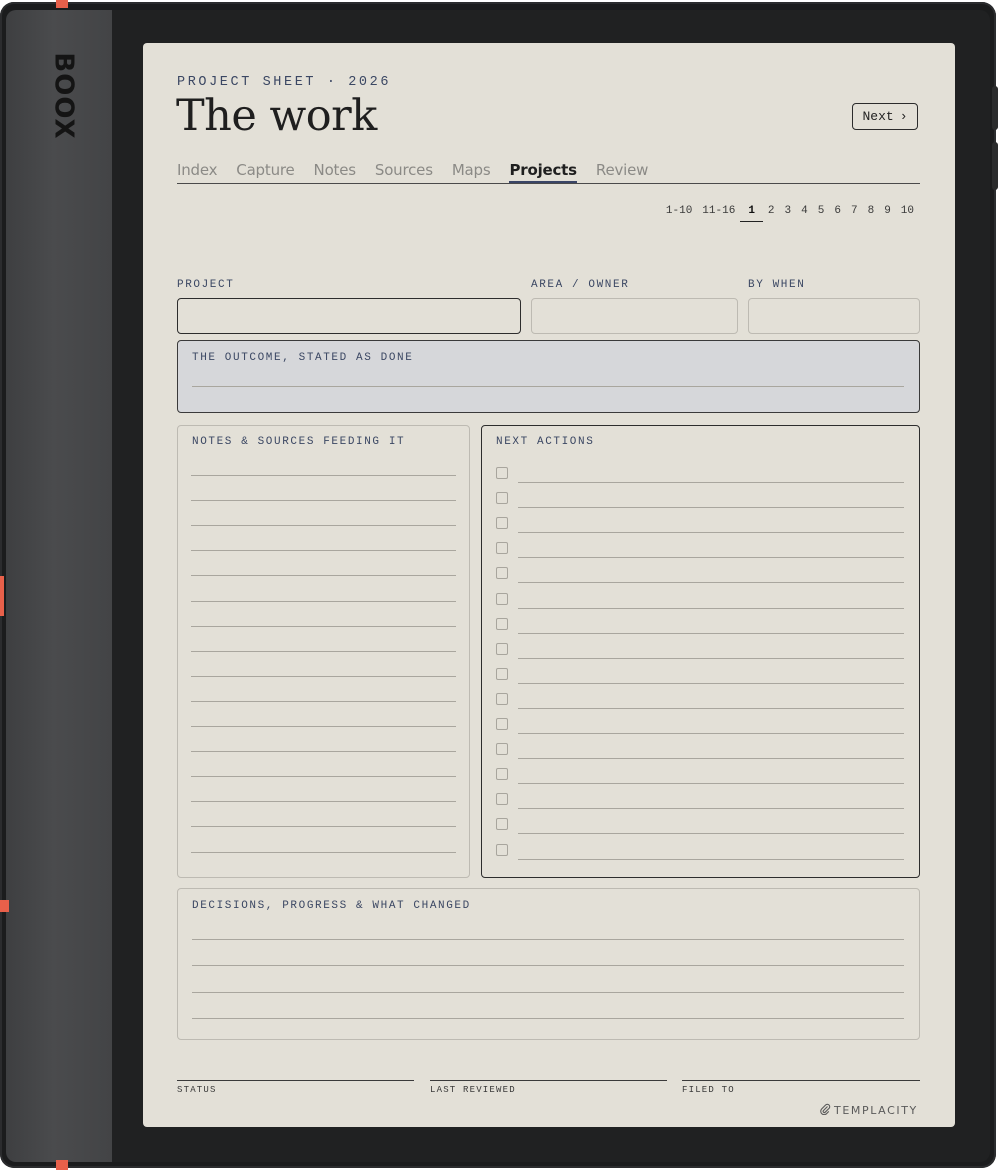 The image size is (1000, 1170). What do you see at coordinates (718, 213) in the screenshot?
I see `pager-range-11-16: 11-16` at bounding box center [718, 213].